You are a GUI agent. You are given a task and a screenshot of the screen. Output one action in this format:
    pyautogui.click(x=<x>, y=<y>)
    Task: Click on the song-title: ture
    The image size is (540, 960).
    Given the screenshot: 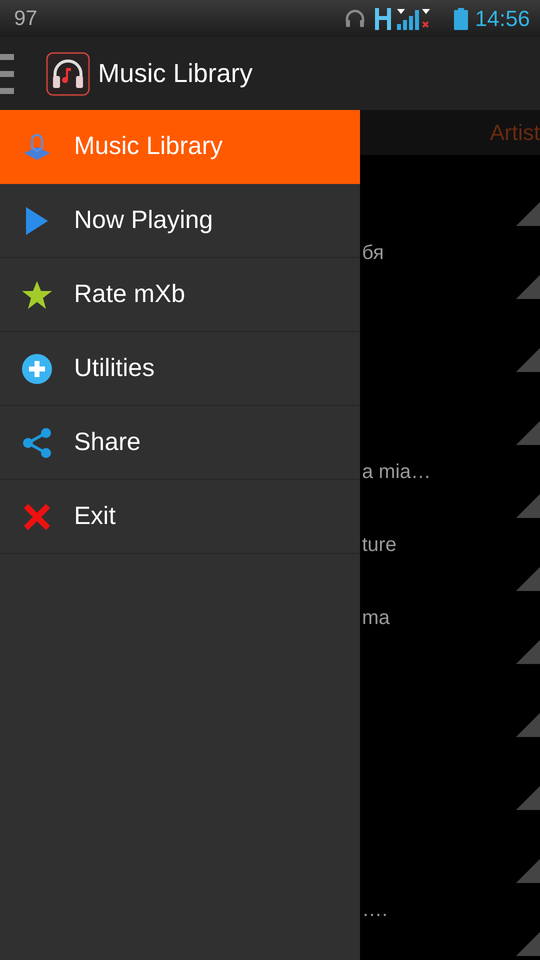 What is the action you would take?
    pyautogui.click(x=379, y=545)
    